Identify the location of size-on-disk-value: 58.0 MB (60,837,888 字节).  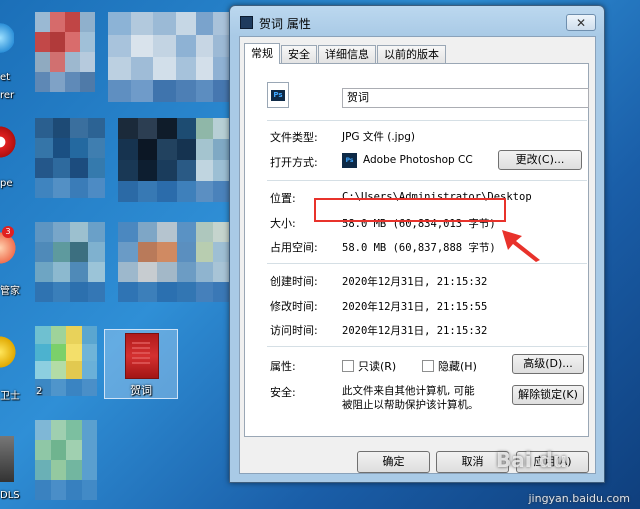
(419, 248).